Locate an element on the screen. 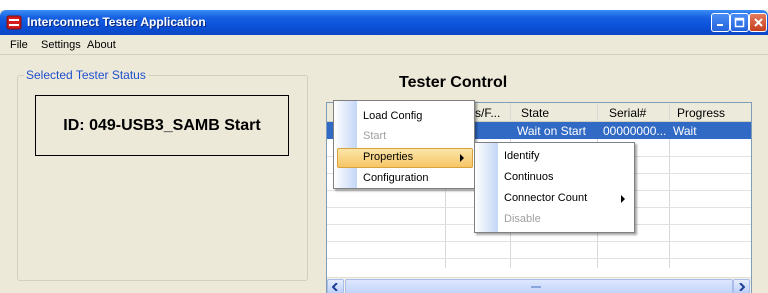 This screenshot has height=293, width=768. maximize-icon is located at coordinates (739, 22).